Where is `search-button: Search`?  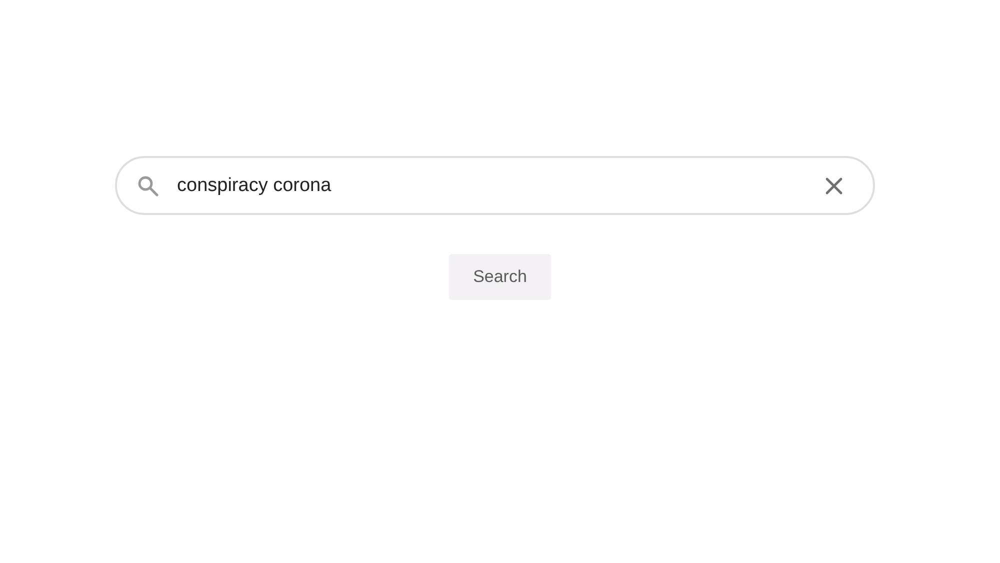
search-button: Search is located at coordinates (500, 277).